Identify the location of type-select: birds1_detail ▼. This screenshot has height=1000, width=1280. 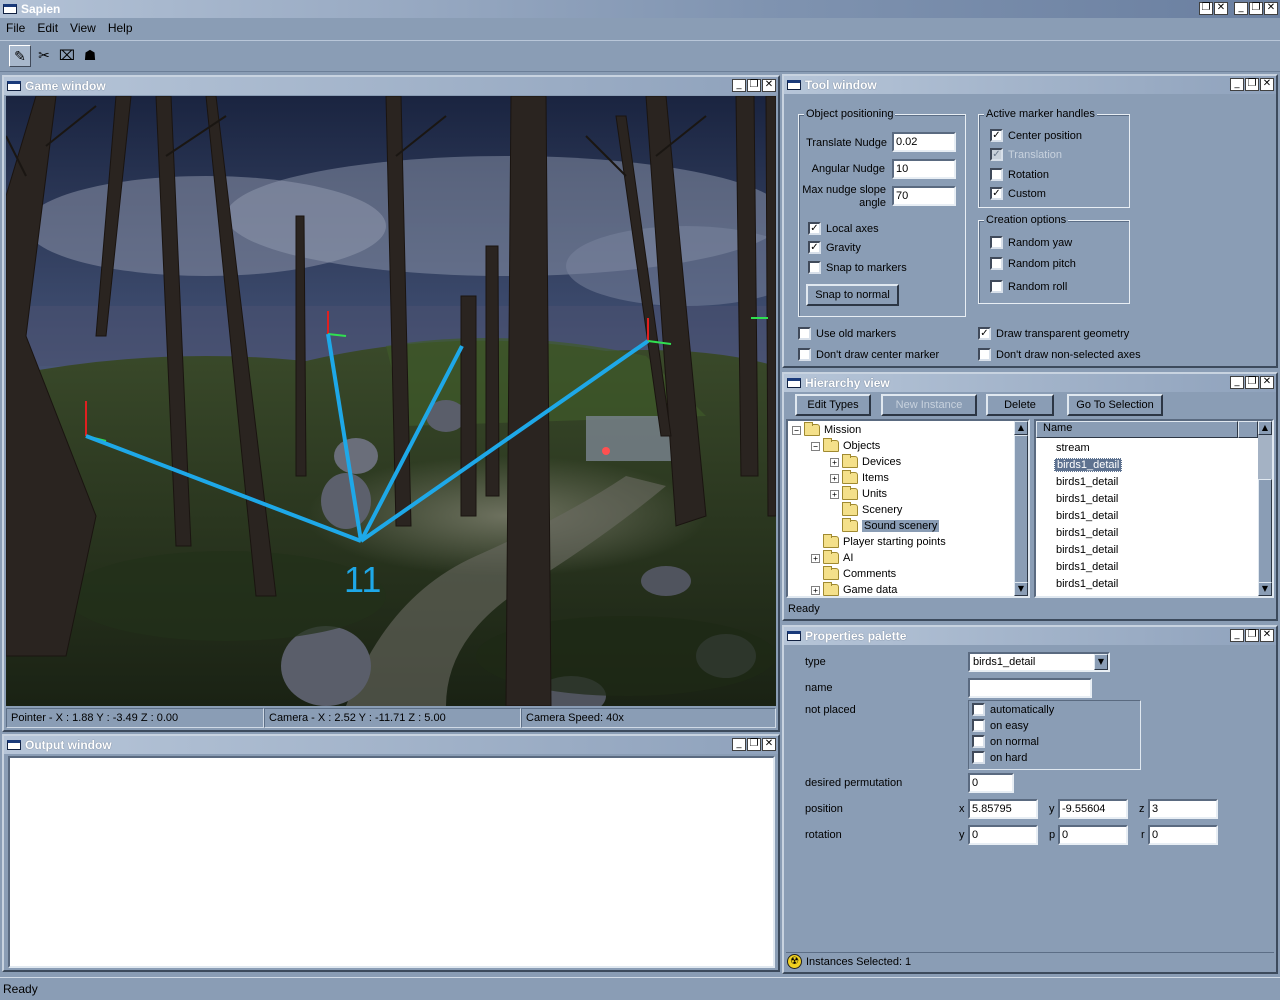
(1039, 662).